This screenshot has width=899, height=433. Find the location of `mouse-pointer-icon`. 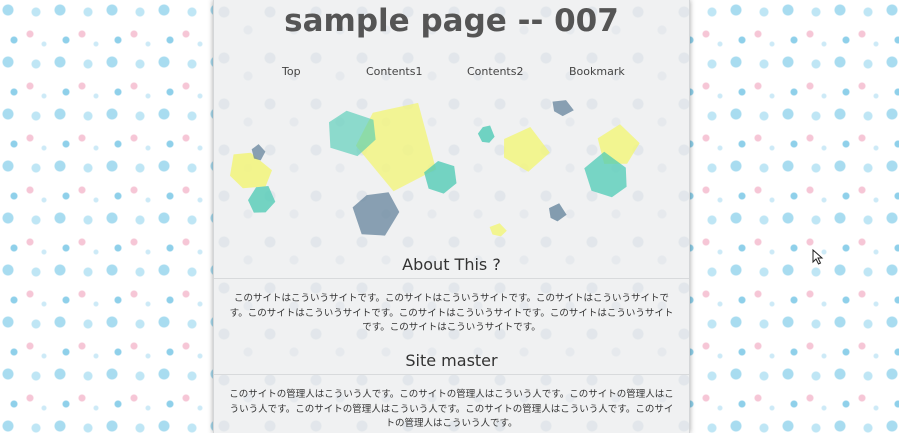

mouse-pointer-icon is located at coordinates (818, 257).